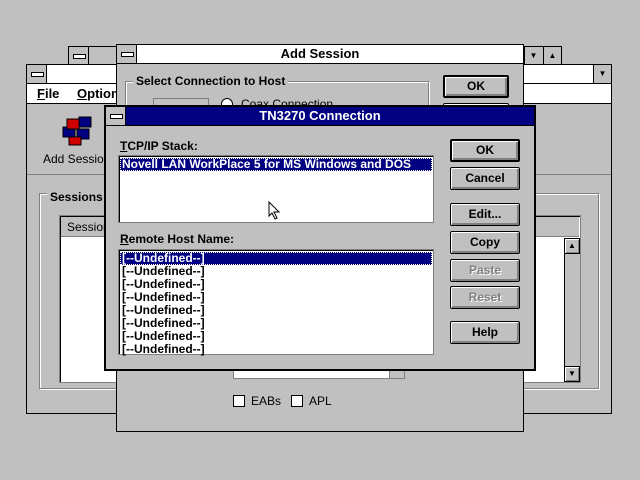 This screenshot has height=480, width=640. I want to click on paste-button: Paste, so click(485, 270).